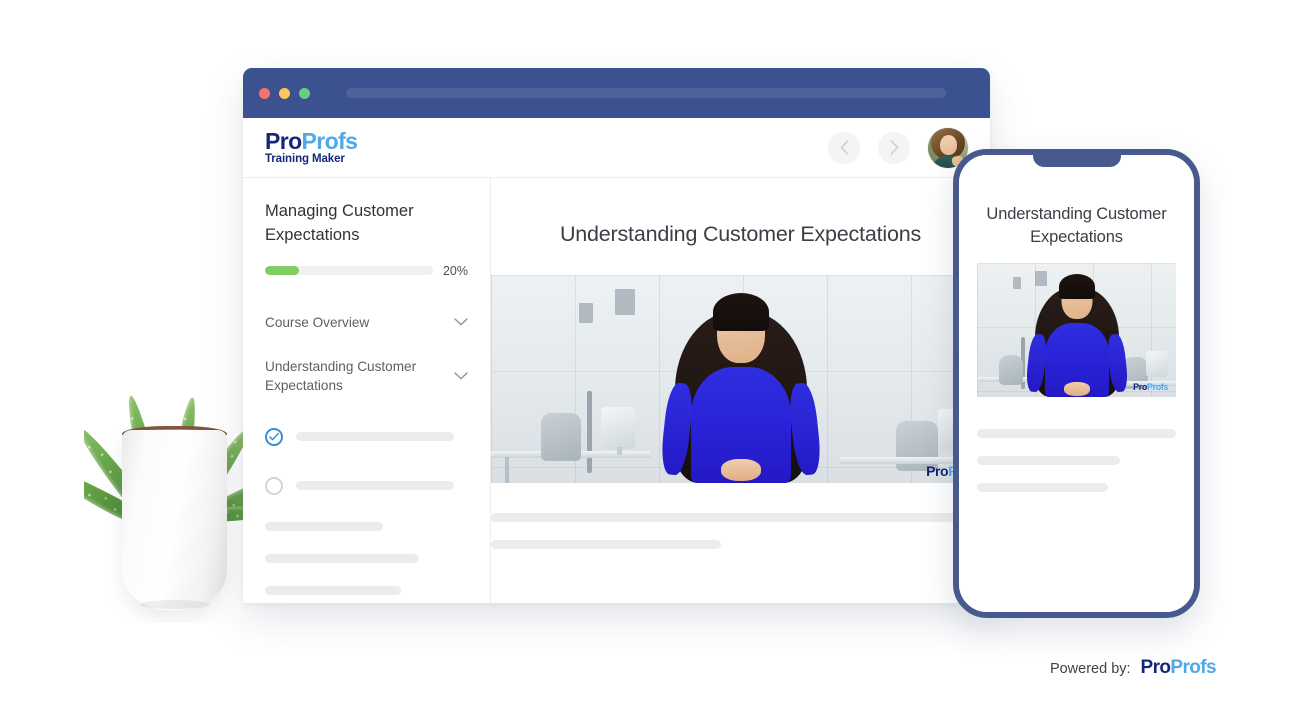  I want to click on proprofs-watermark: ProProfs, so click(1150, 386).